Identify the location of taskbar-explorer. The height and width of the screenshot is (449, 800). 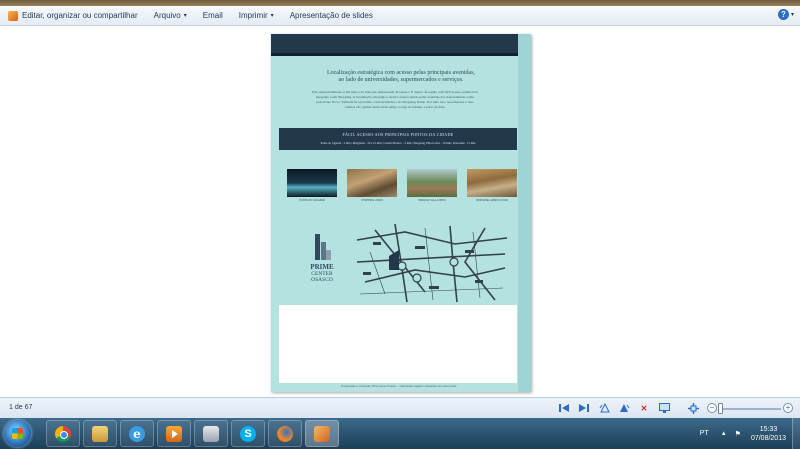
(100, 433).